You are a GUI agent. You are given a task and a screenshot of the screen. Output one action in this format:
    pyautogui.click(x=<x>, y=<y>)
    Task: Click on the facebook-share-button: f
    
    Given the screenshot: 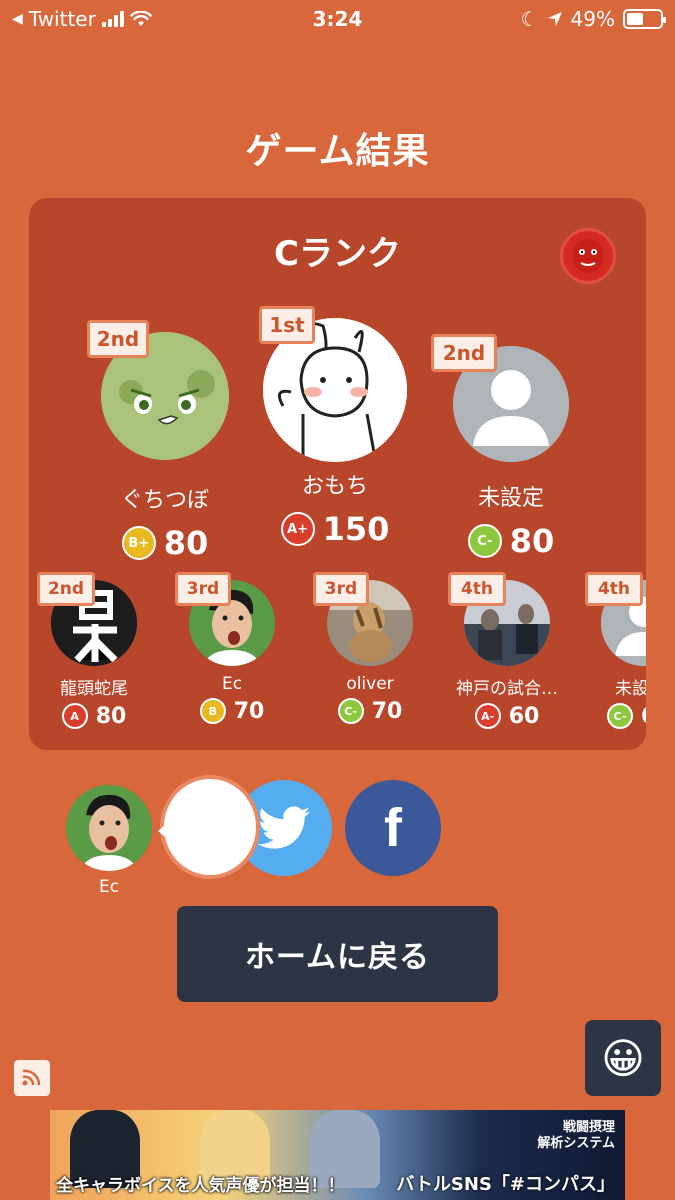 What is the action you would take?
    pyautogui.click(x=393, y=828)
    